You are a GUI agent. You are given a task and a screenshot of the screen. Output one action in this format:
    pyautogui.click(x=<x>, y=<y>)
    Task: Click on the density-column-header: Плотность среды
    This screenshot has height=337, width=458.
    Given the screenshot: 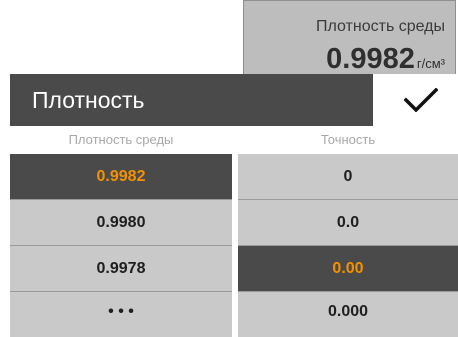 What is the action you would take?
    pyautogui.click(x=121, y=139)
    